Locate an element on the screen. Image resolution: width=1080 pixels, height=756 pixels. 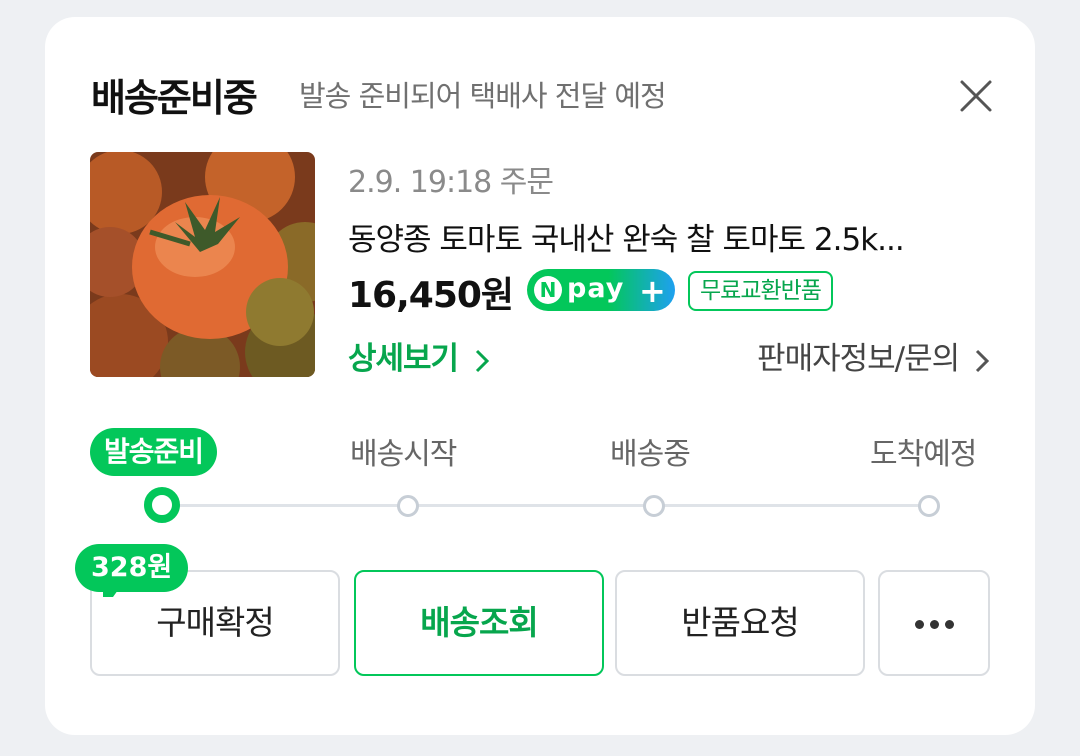
return-request-button: 반품요청 is located at coordinates (740, 623).